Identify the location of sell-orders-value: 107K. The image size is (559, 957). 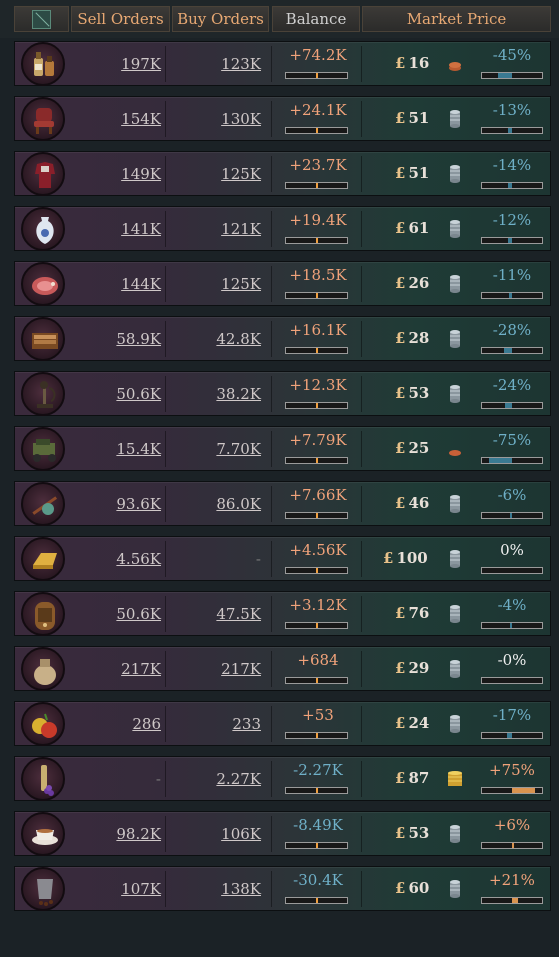
(118, 889).